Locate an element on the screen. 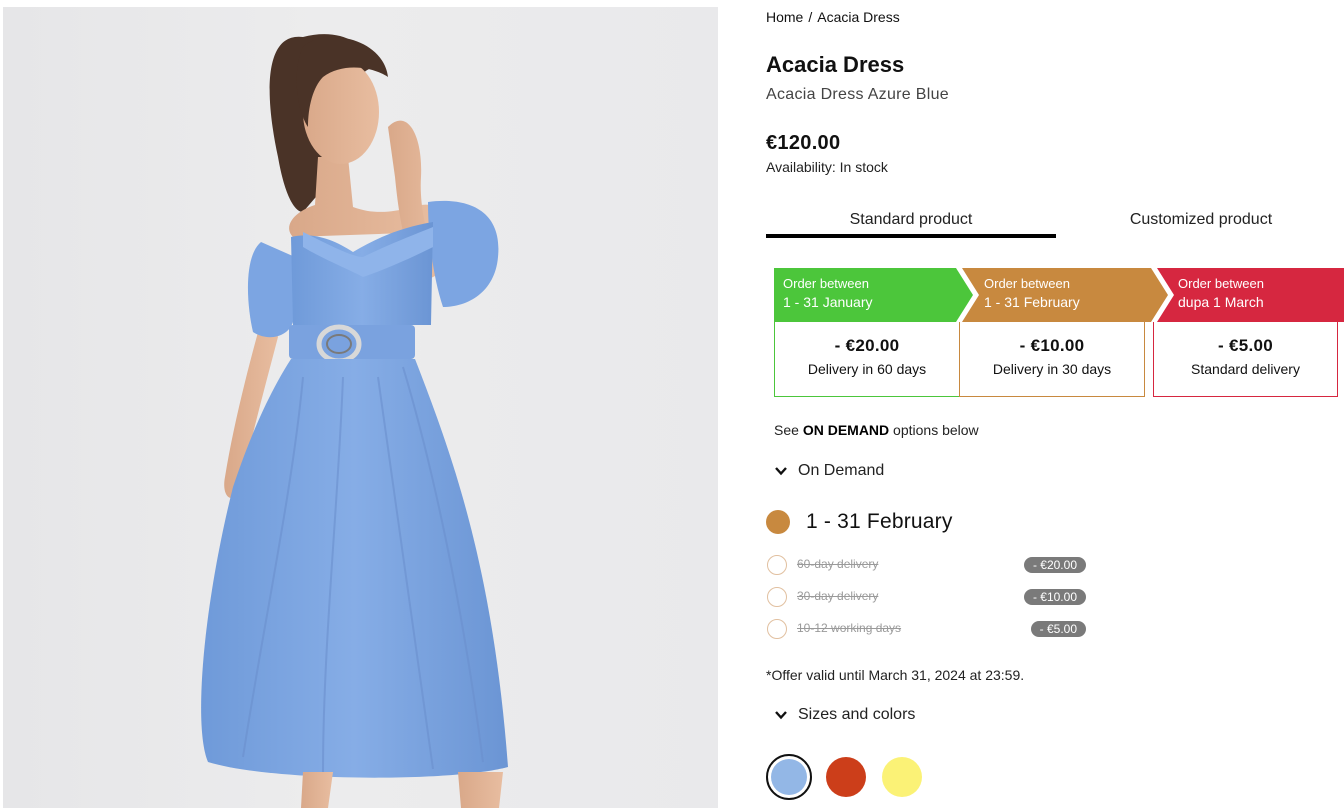  see-on-demand-note: See ON DEMAND options below is located at coordinates (876, 430).